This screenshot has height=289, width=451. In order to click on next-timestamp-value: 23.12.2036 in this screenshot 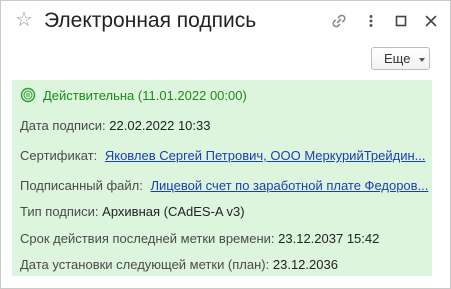, I will do `click(305, 264)`.